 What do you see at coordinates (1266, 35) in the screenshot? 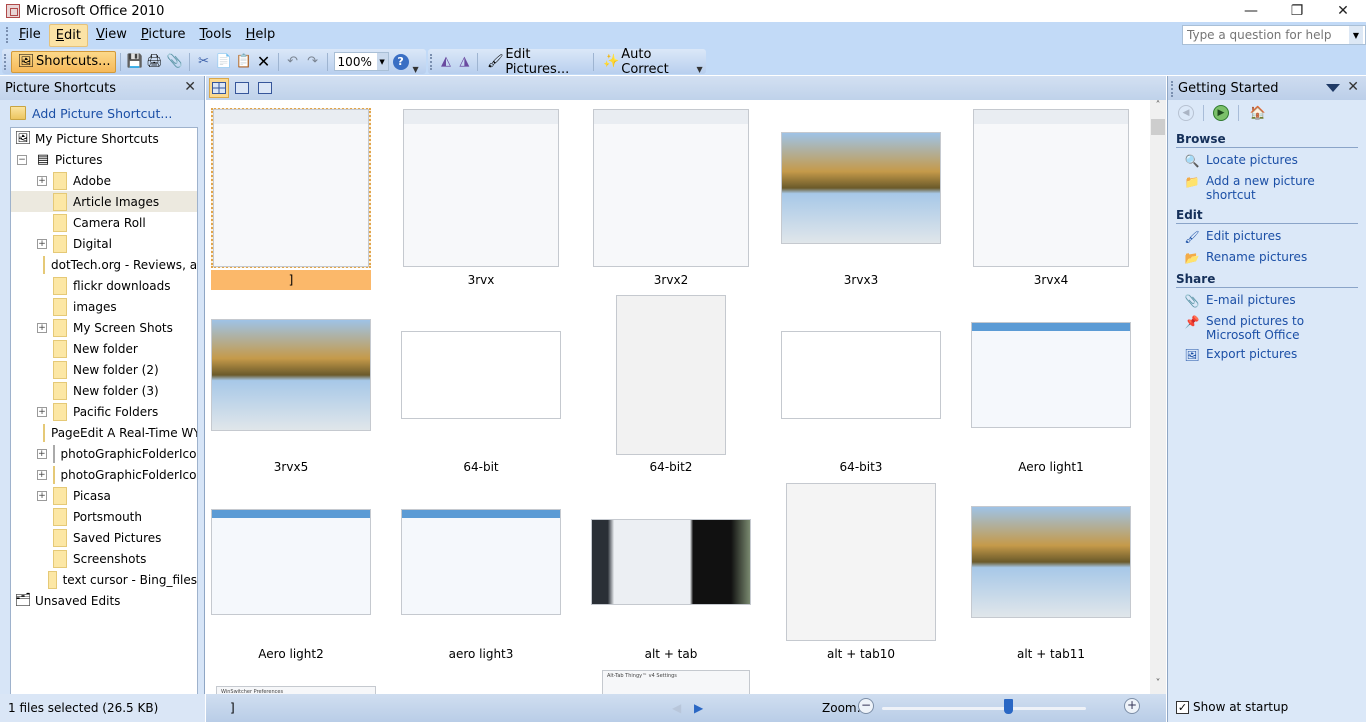
I see `help-input` at bounding box center [1266, 35].